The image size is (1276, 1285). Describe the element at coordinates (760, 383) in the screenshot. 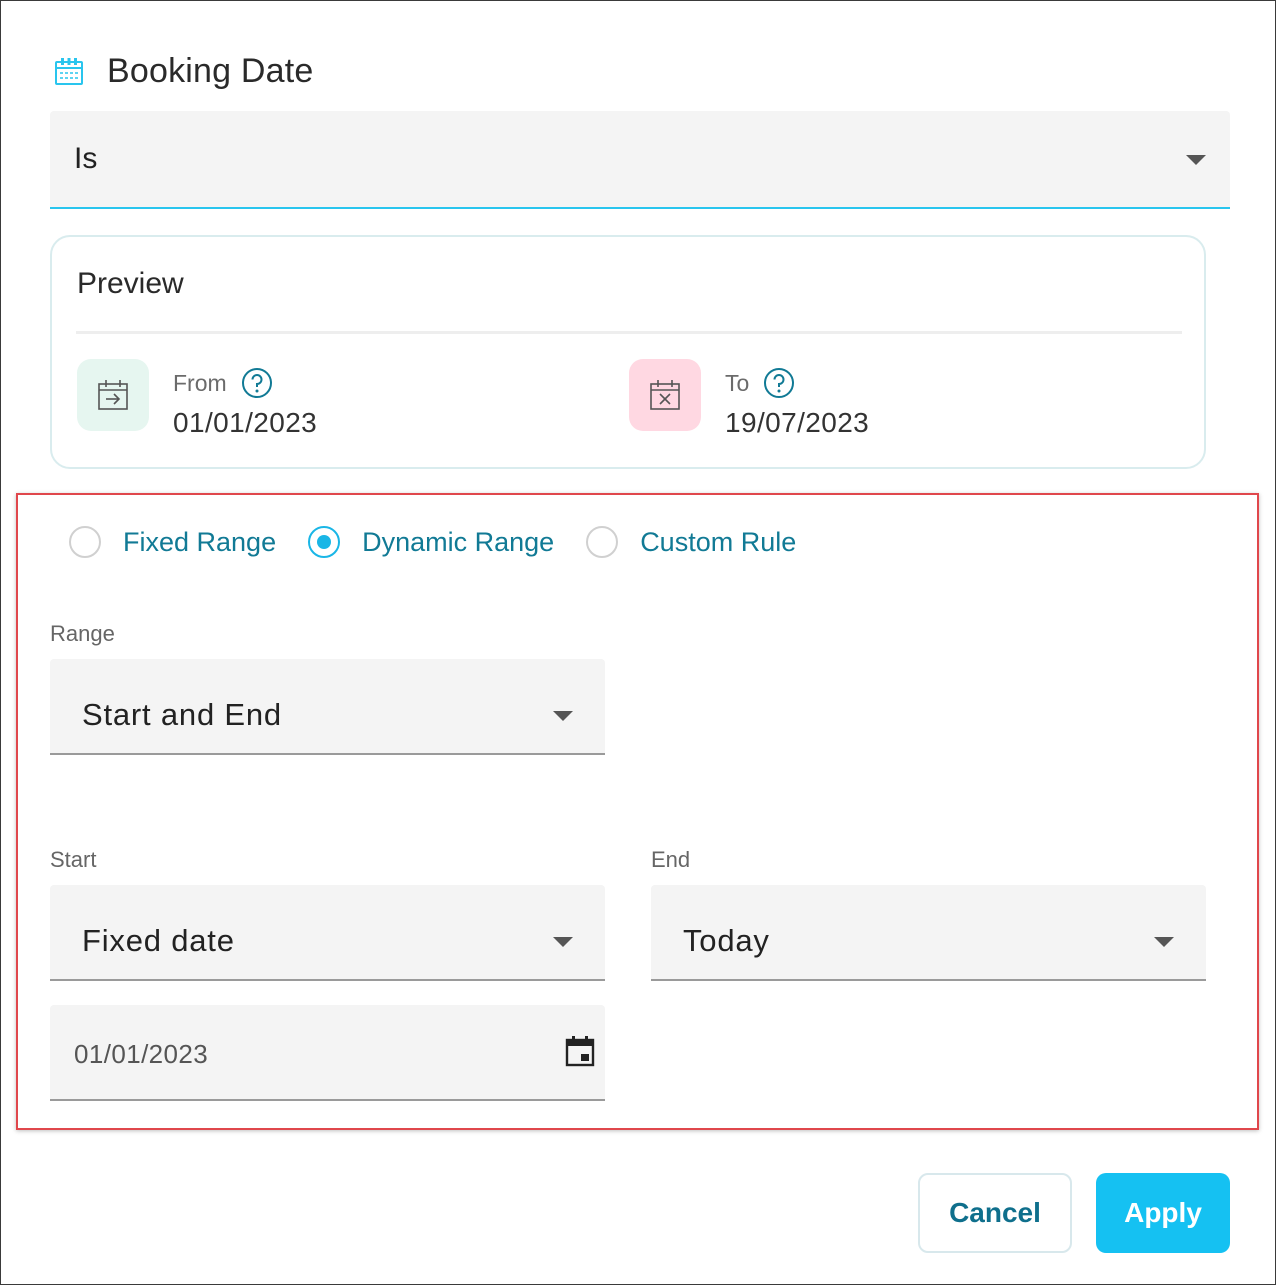

I see `to-label-row: To` at that location.